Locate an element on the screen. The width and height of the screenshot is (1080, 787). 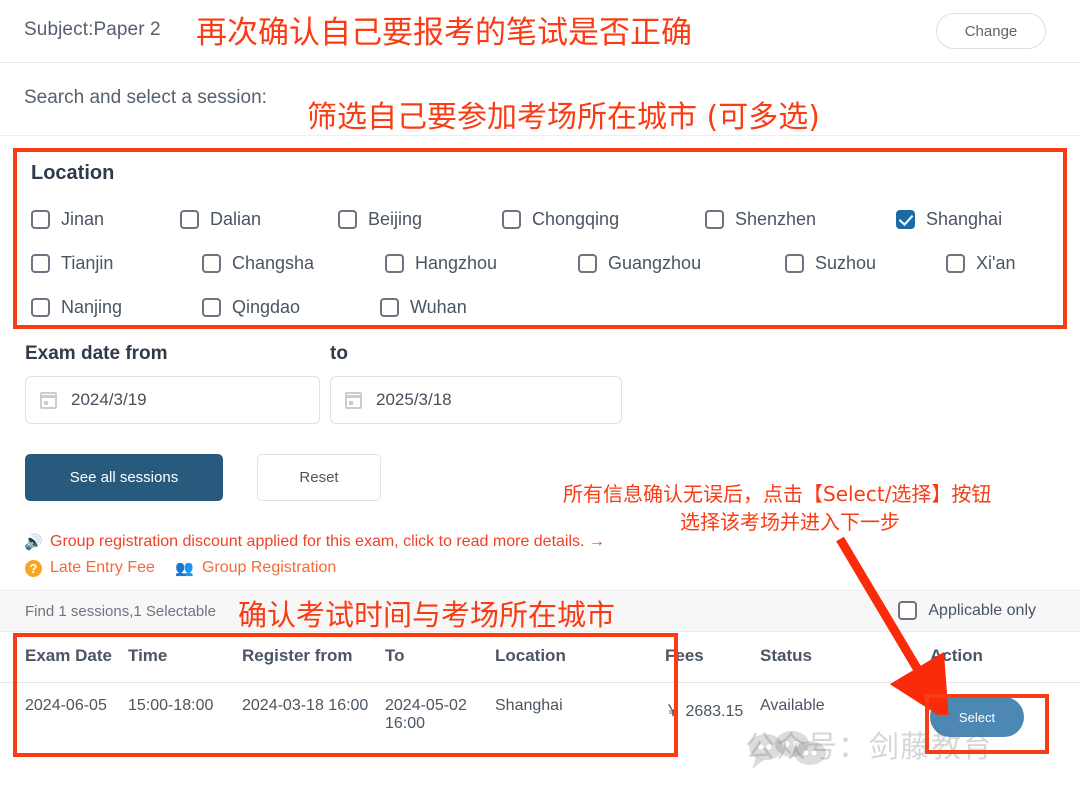
exam-date-from-value: 2024/3/19 is located at coordinates (109, 399).